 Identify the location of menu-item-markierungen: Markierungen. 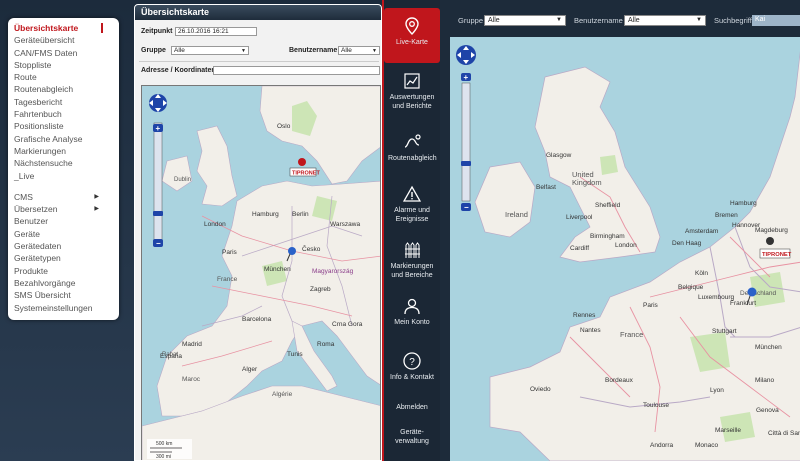
(66, 151).